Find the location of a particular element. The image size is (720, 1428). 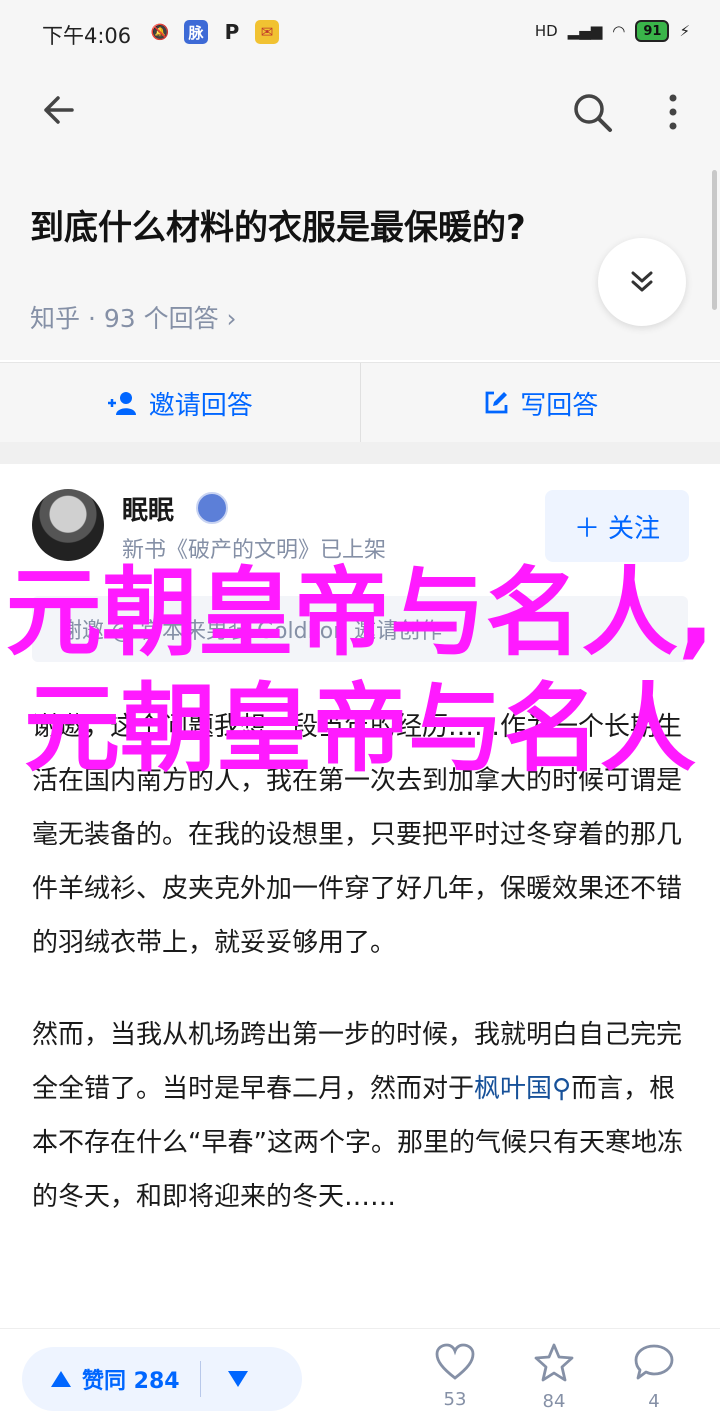

signal-icon: HD is located at coordinates (546, 31).